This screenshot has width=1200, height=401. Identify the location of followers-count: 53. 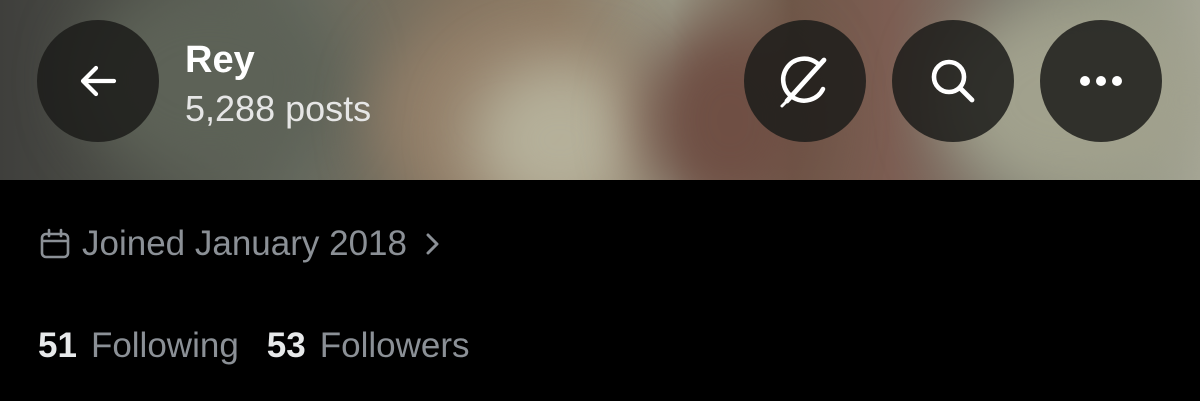
(286, 345).